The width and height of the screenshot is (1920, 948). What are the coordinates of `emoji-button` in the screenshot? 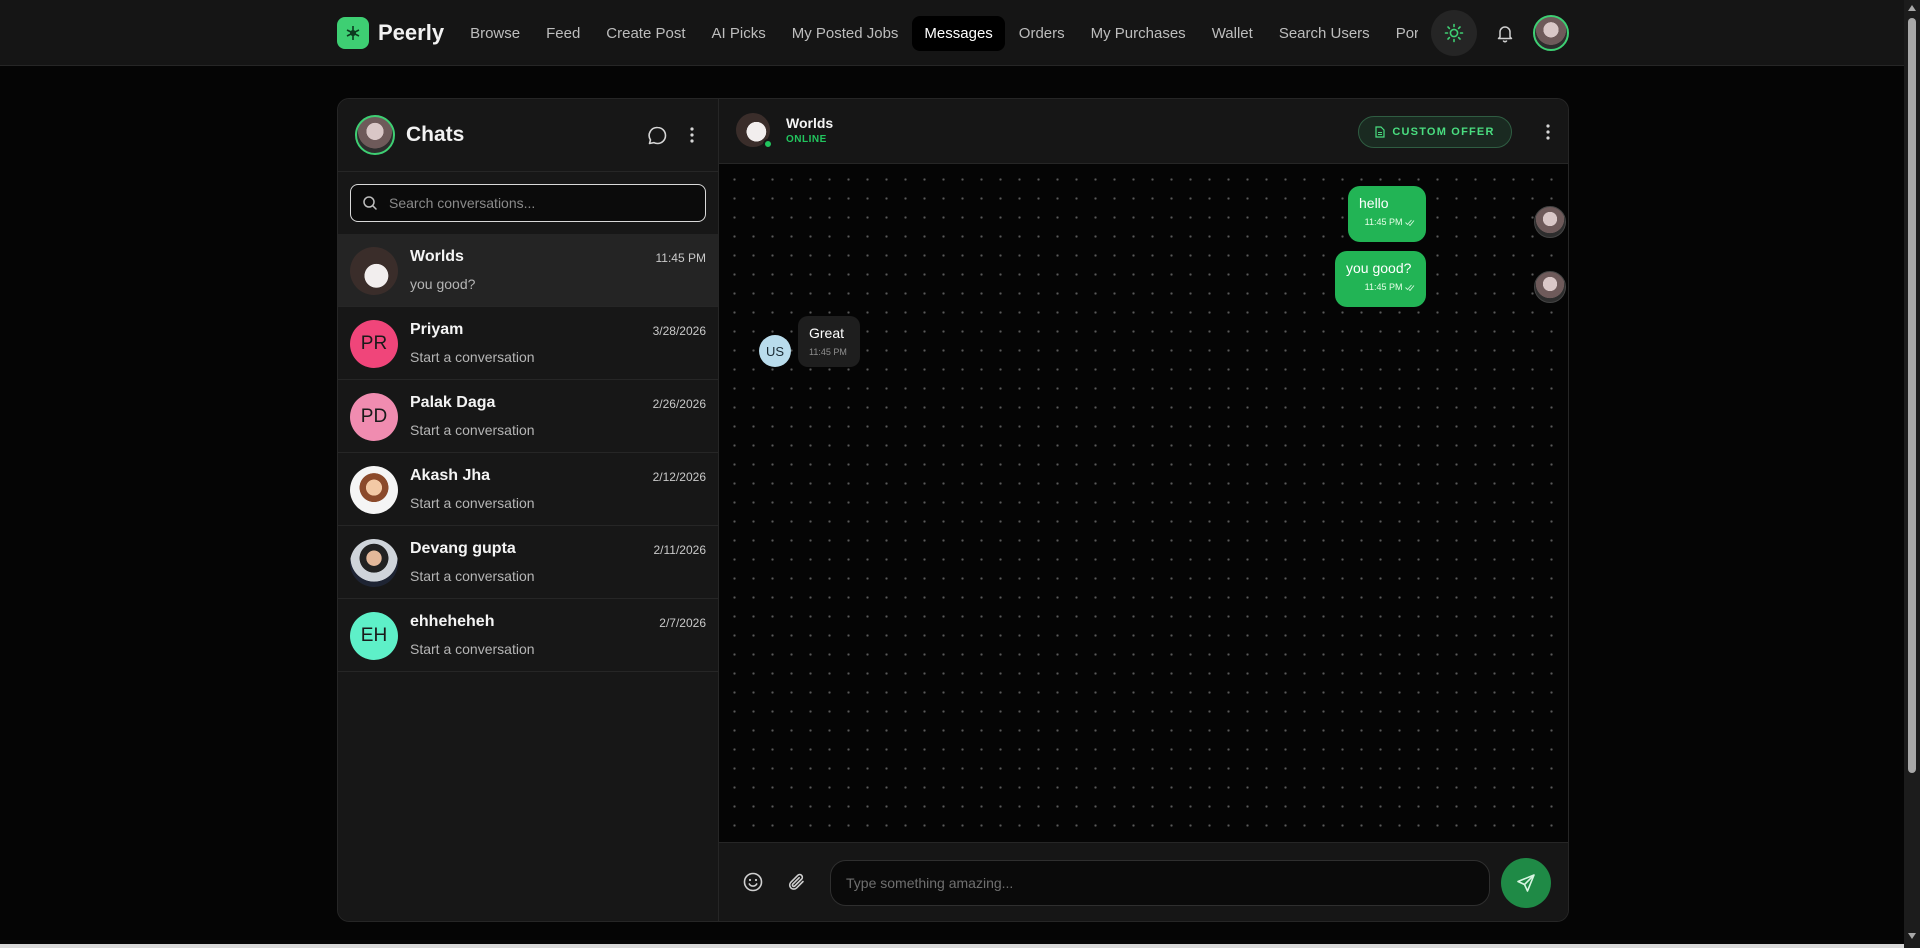 It's located at (753, 882).